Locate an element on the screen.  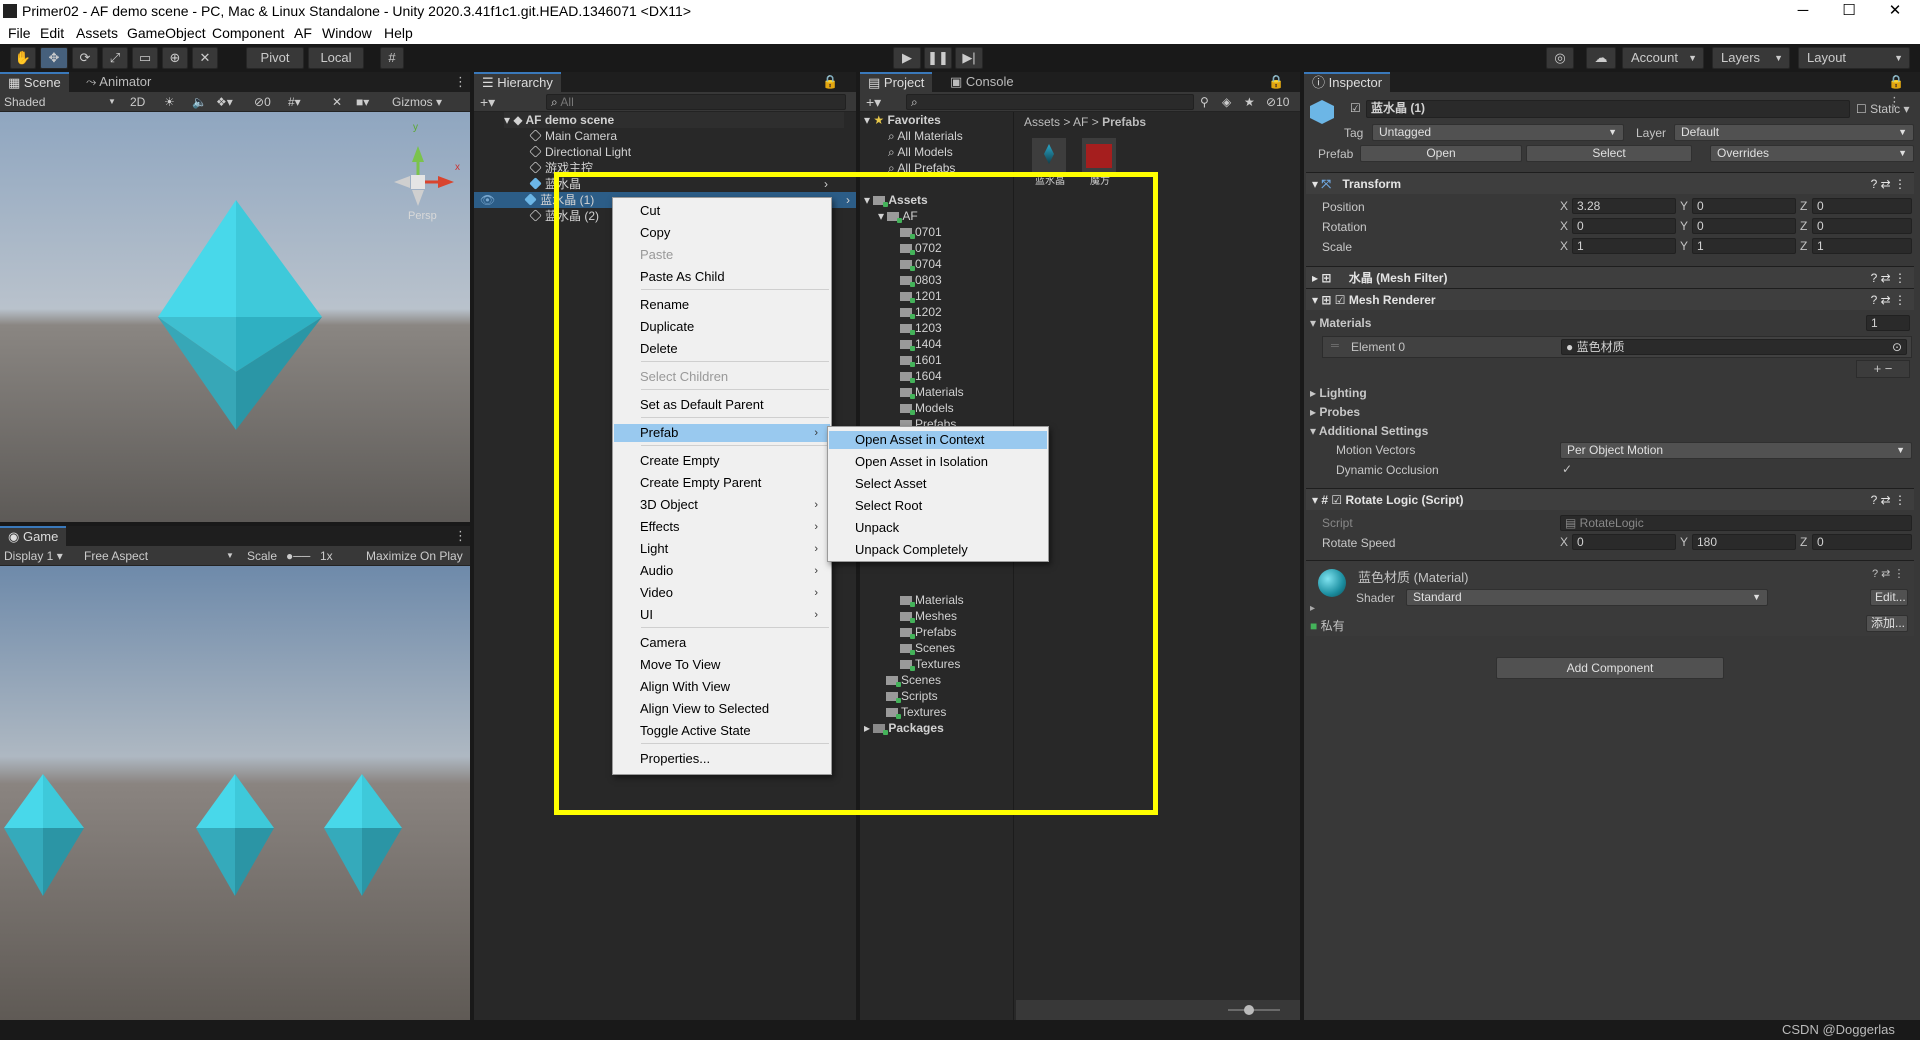
local-toggle: Local is located at coordinates (336, 58).